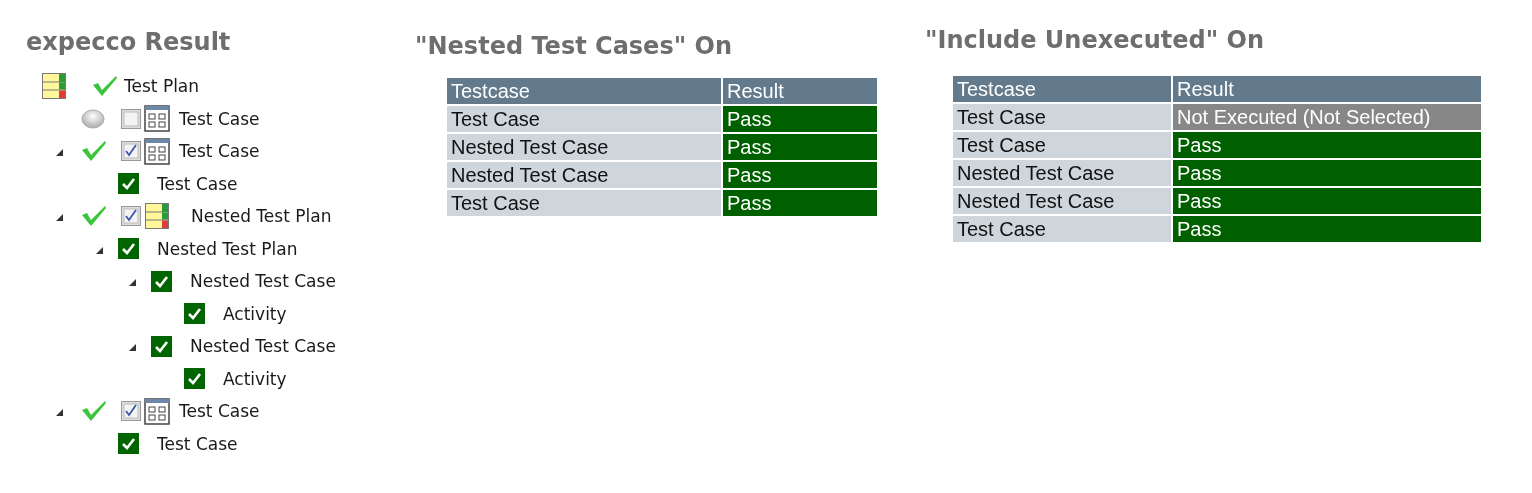 This screenshot has height=493, width=1532. What do you see at coordinates (573, 46) in the screenshot?
I see `table-title: "Nested Test Cases" On` at bounding box center [573, 46].